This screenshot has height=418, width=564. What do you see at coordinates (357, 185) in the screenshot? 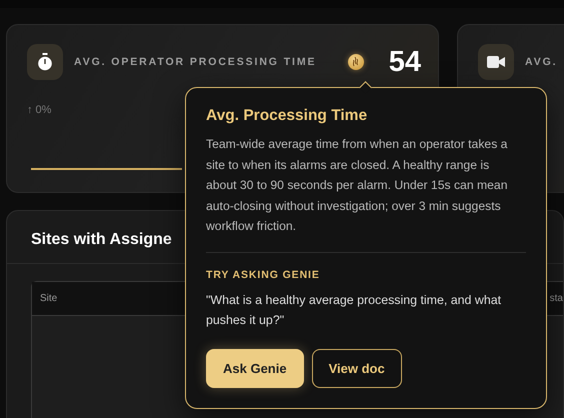
I see `popover-description: Team-wide average time from when an operator takes a site to when its alarms are closed. A healthy range is about 30 to 90 seconds per alarm. Under 15s can mean auto-closing without investigation; over 3 min suggests workflow friction.` at bounding box center [357, 185].